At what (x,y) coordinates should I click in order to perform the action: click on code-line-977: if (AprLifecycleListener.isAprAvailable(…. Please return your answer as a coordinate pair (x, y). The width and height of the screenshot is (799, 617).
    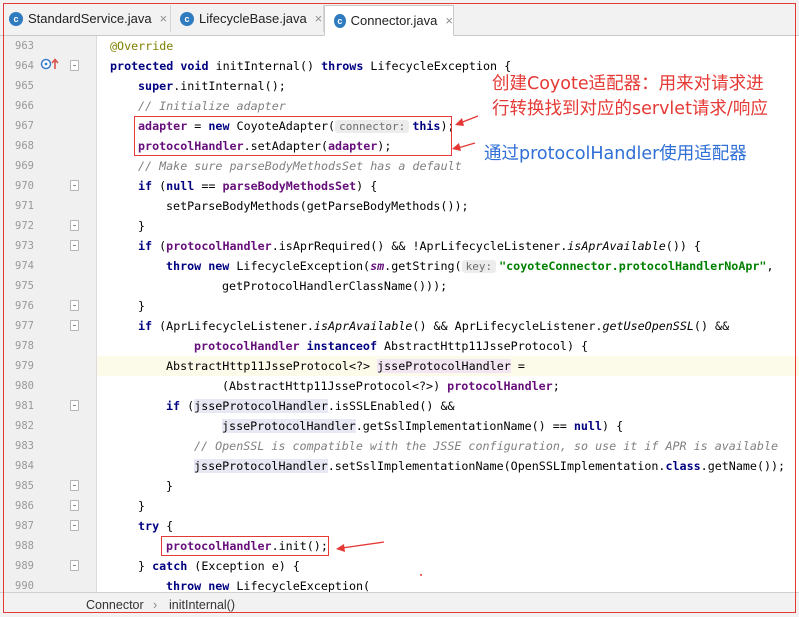
    Looking at the image, I should click on (434, 326).